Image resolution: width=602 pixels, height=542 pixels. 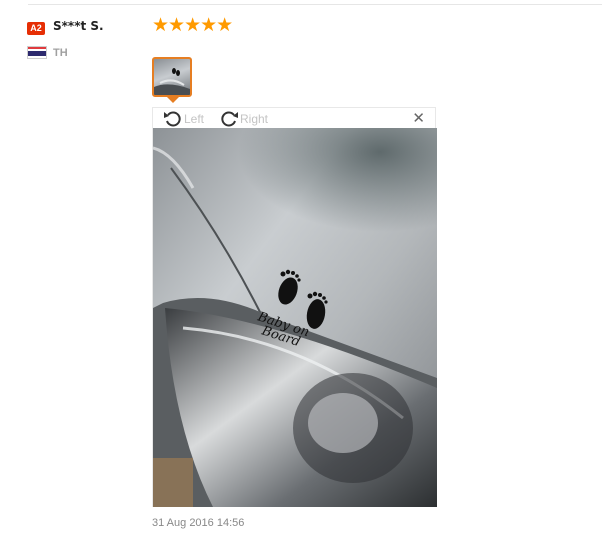 What do you see at coordinates (173, 100) in the screenshot?
I see `thumbnail-pointer` at bounding box center [173, 100].